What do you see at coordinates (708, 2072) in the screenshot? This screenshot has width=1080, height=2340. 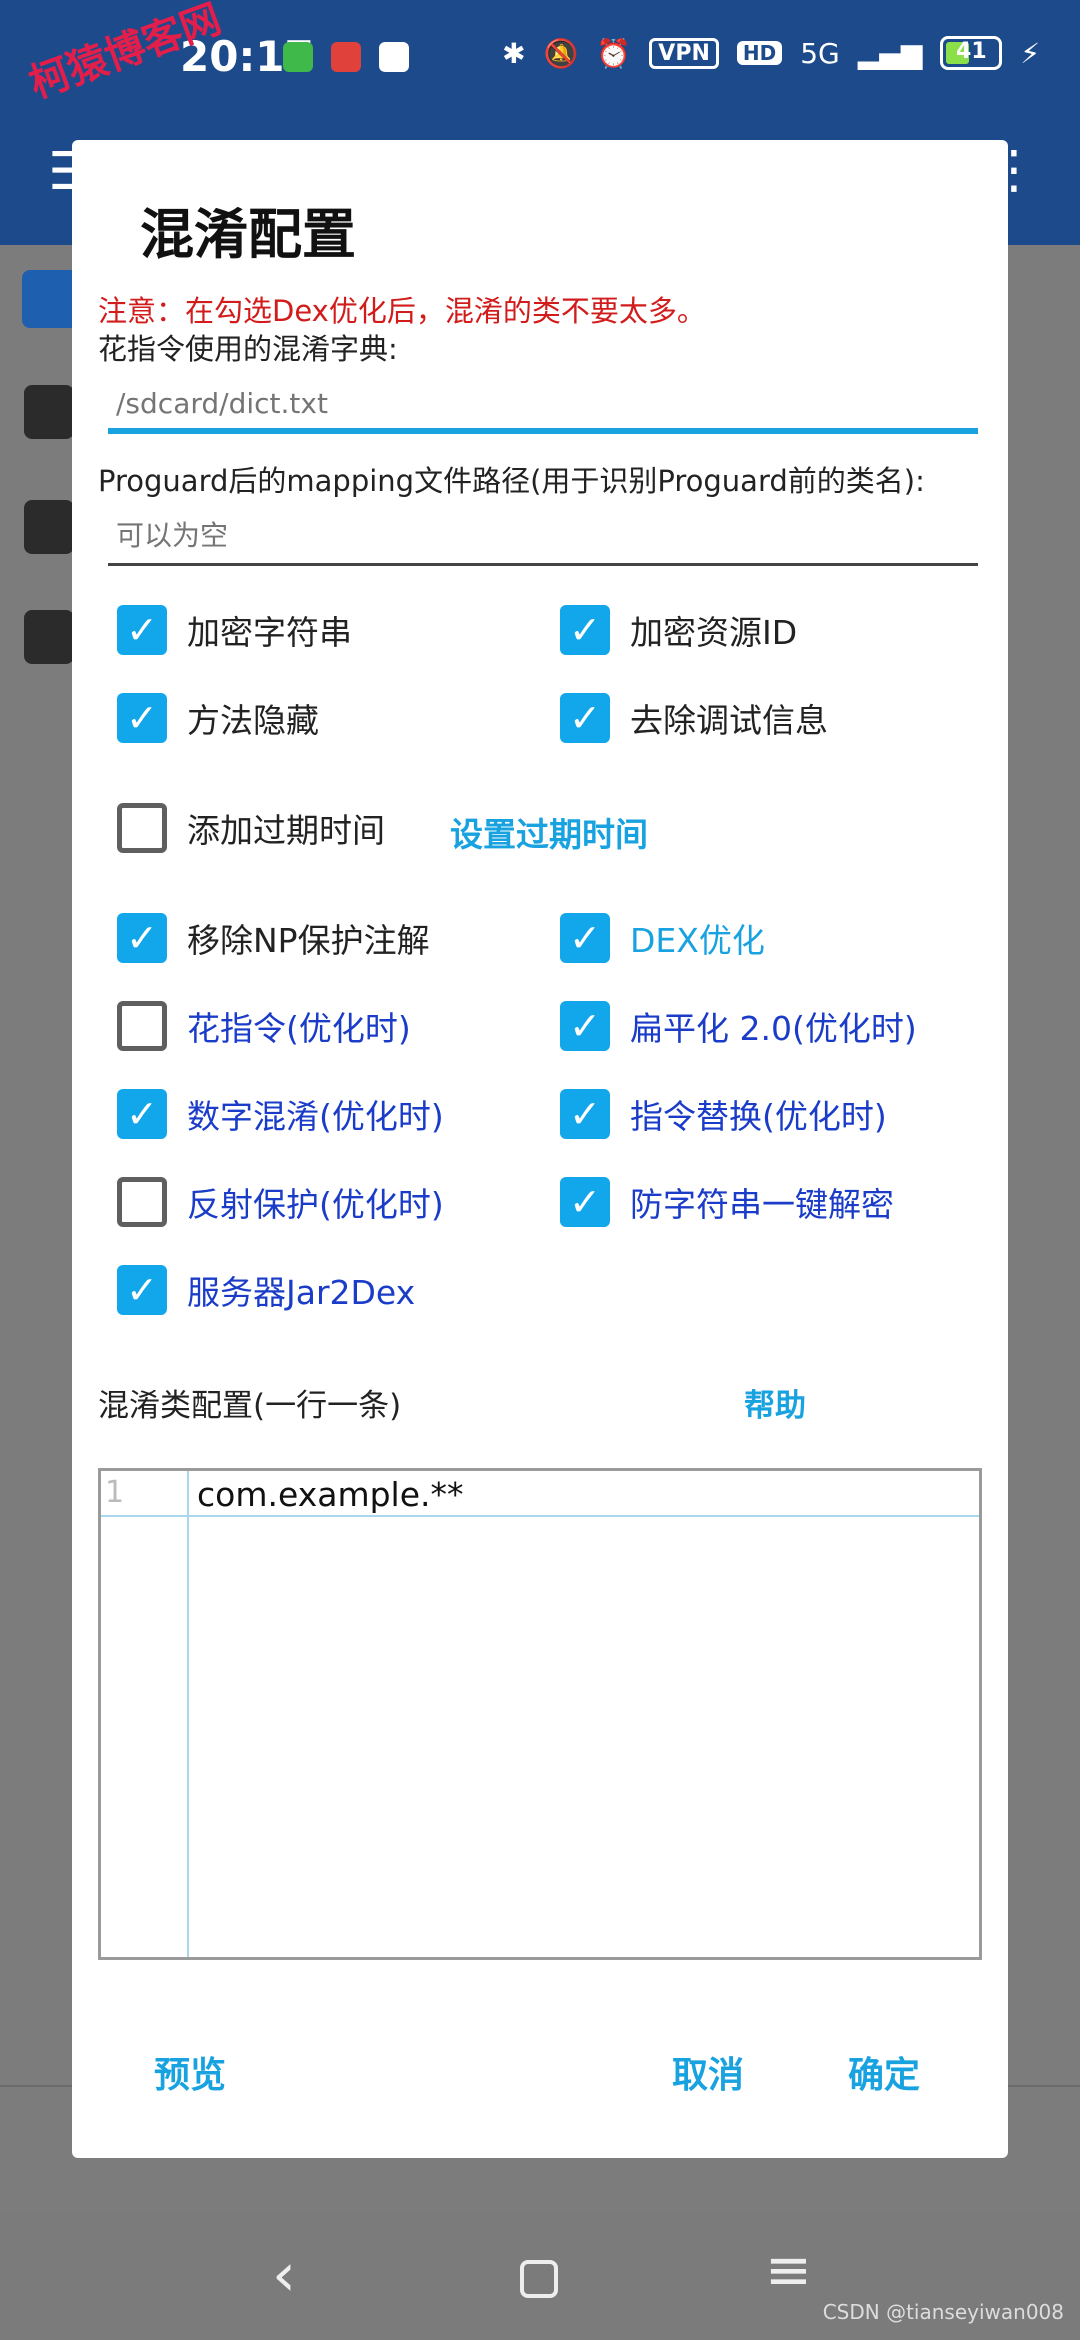 I see `cancel-button: 取消` at bounding box center [708, 2072].